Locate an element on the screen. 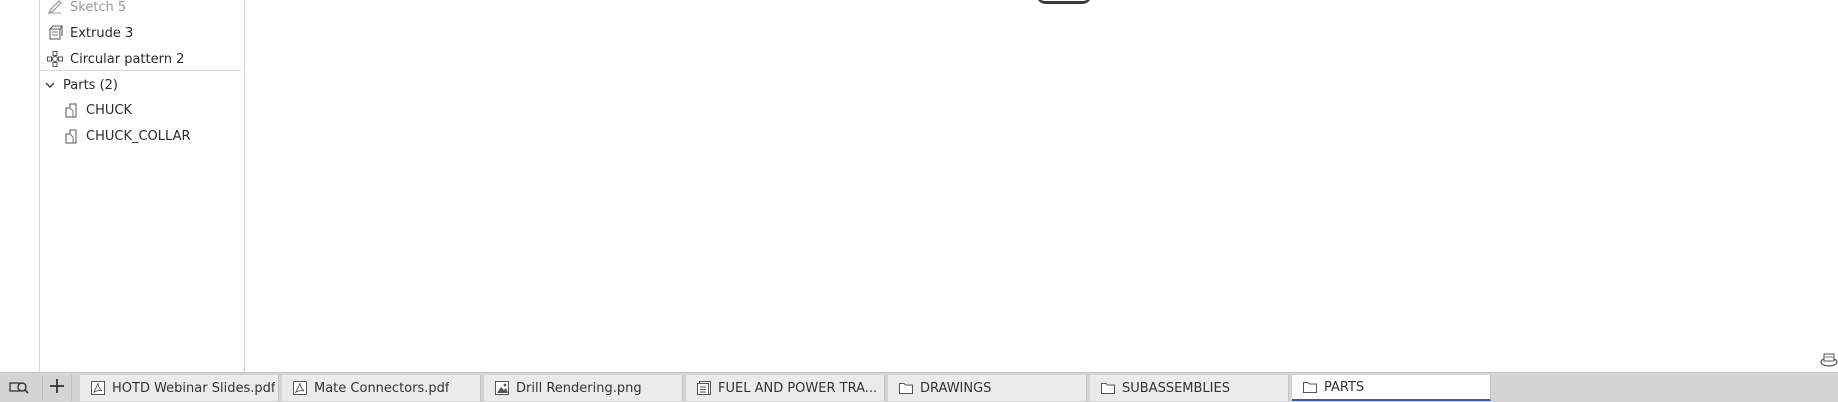 Image resolution: width=1838 pixels, height=402 pixels. tab-label: Mate Connectors.pdf is located at coordinates (382, 388).